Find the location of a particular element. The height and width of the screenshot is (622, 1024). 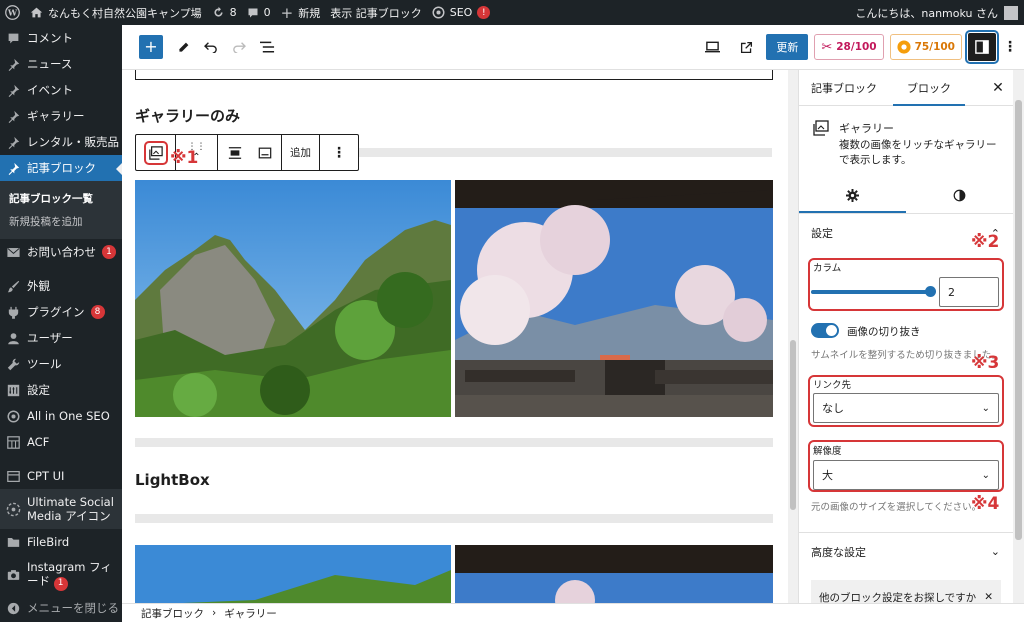

plug-icon is located at coordinates (13, 312).